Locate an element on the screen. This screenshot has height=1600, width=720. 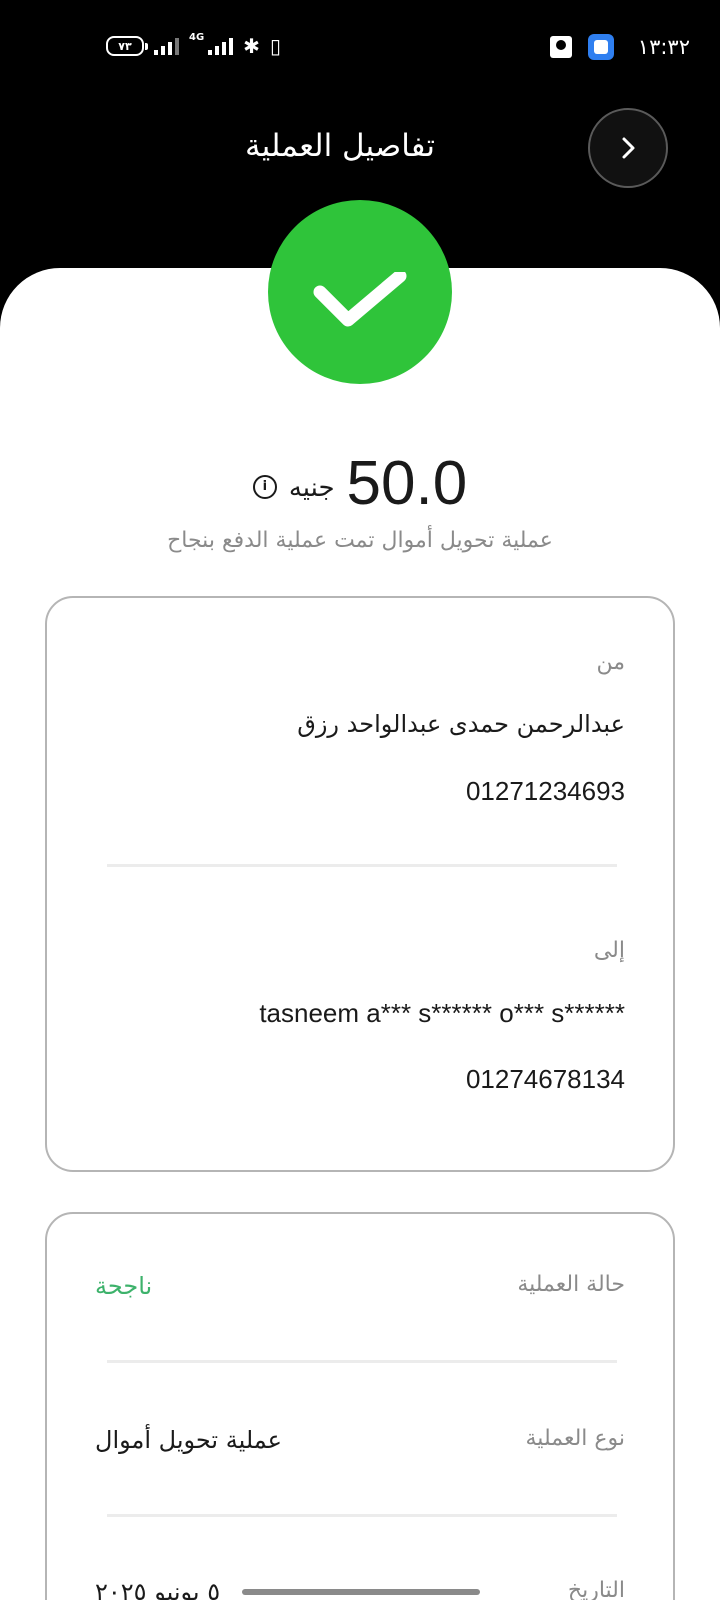
page-title: تفاصيل العملية is located at coordinates (340, 146).